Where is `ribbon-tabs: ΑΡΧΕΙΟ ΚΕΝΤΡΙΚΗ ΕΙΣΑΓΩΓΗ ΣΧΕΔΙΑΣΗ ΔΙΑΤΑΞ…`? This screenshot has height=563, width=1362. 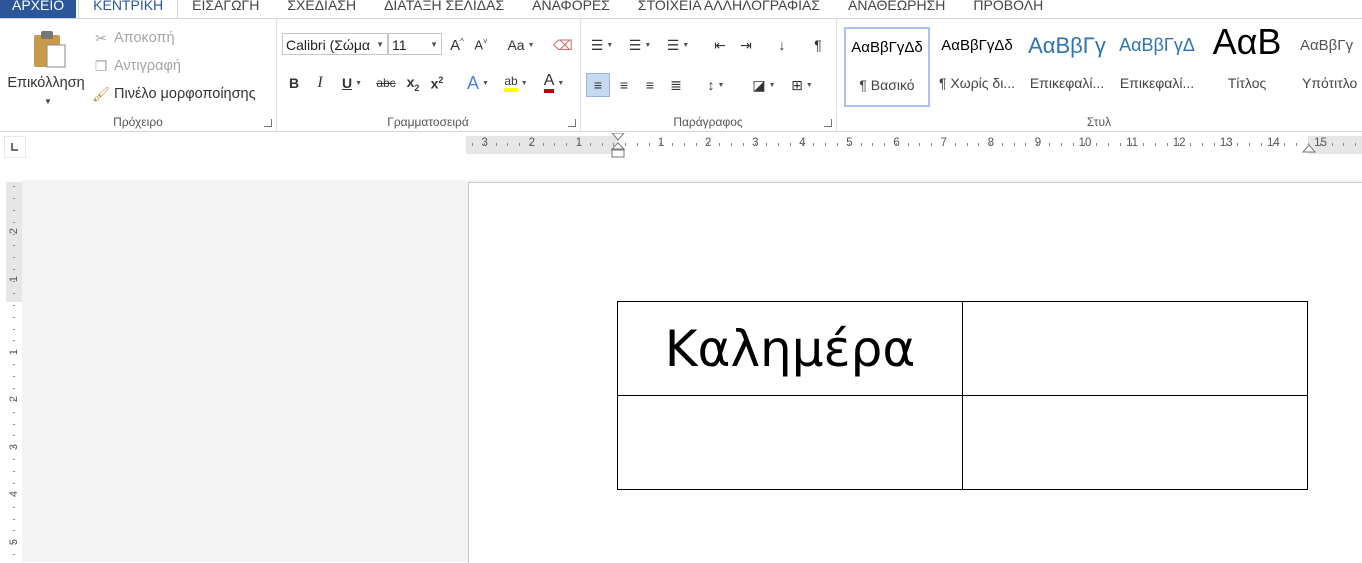 ribbon-tabs: ΑΡΧΕΙΟ ΚΕΝΤΡΙΚΗ ΕΙΣΑΓΩΓΗ ΣΧΕΔΙΑΣΗ ΔΙΑΤΑΞ… is located at coordinates (681, 9).